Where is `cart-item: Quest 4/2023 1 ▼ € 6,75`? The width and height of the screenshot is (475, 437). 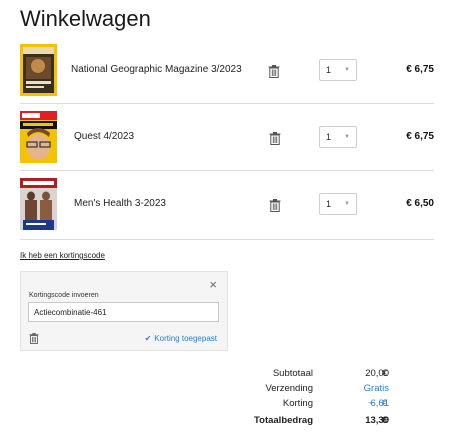 cart-item: Quest 4/2023 1 ▼ € 6,75 is located at coordinates (227, 143).